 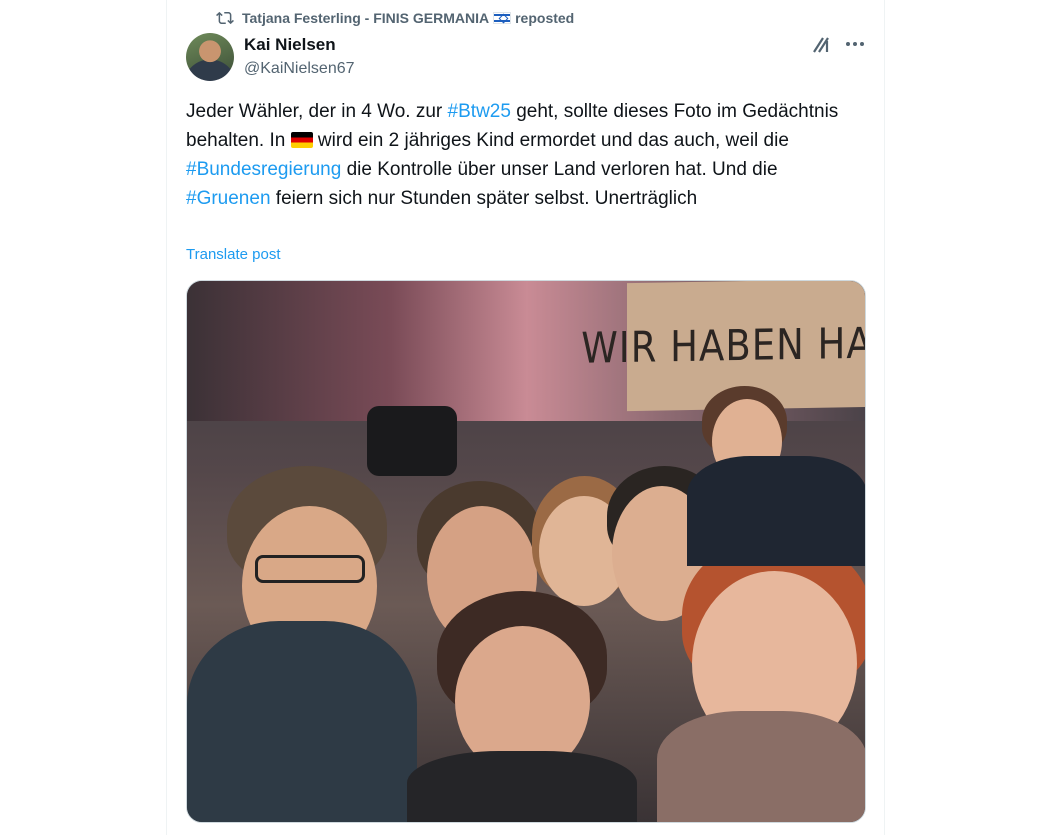 What do you see at coordinates (365, 18) in the screenshot?
I see `reposter-name: Tatjana Festerling - FINIS GERMANIA` at bounding box center [365, 18].